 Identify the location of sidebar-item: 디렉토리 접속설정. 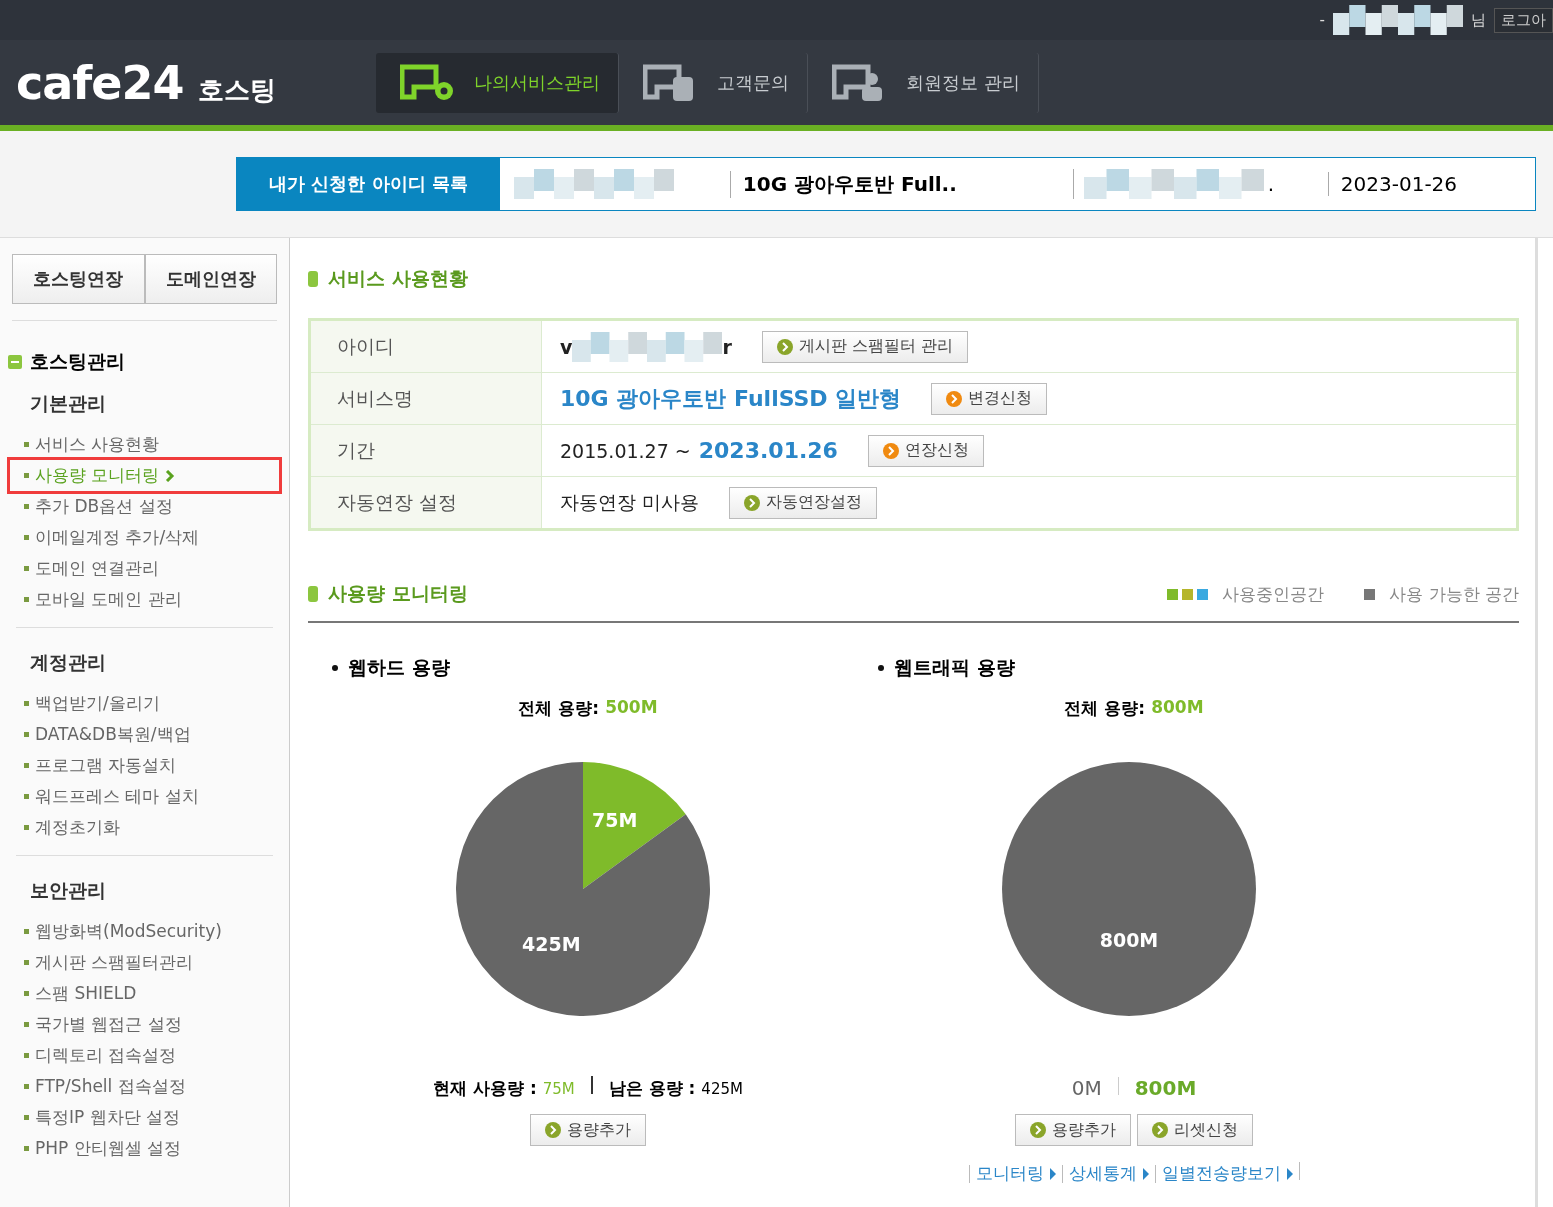
(144, 1055).